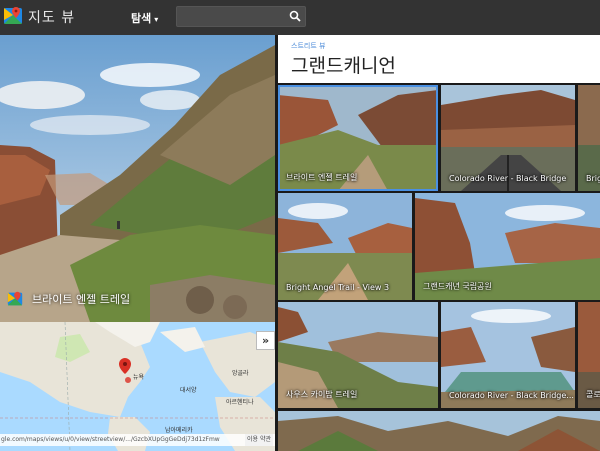 This screenshot has width=600, height=451. I want to click on photo-tile: 콜로, so click(589, 355).